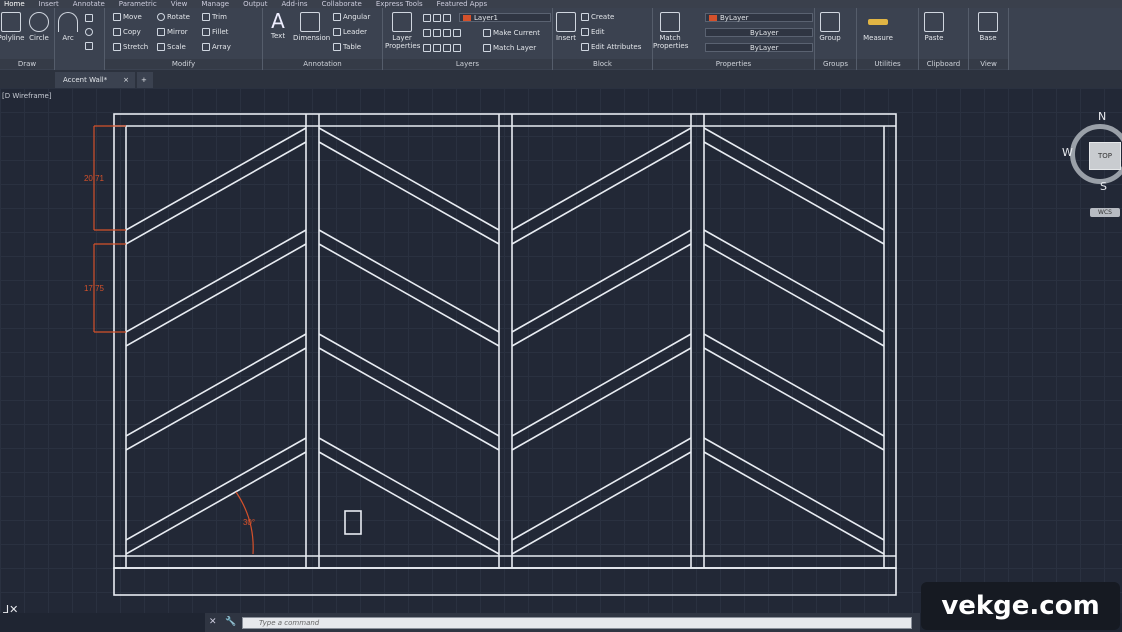  I want to click on base-label: Base, so click(988, 38).